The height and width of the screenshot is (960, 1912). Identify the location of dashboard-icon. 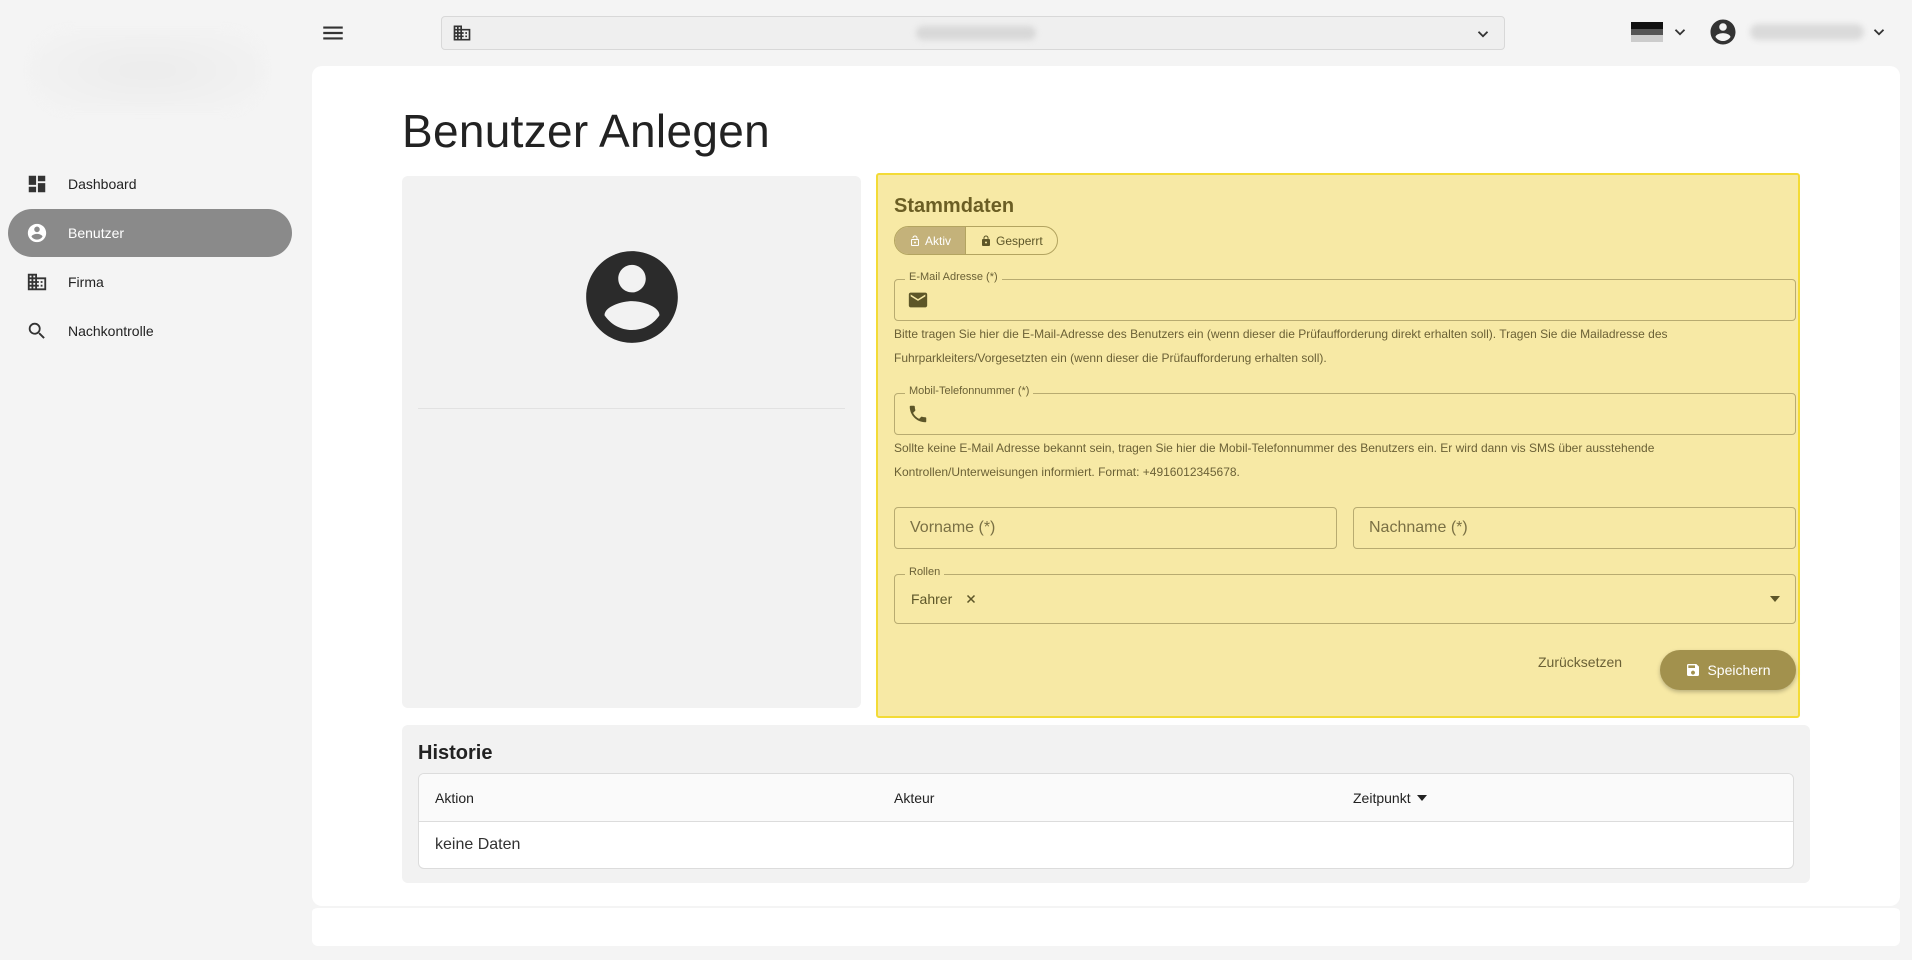
(37, 184).